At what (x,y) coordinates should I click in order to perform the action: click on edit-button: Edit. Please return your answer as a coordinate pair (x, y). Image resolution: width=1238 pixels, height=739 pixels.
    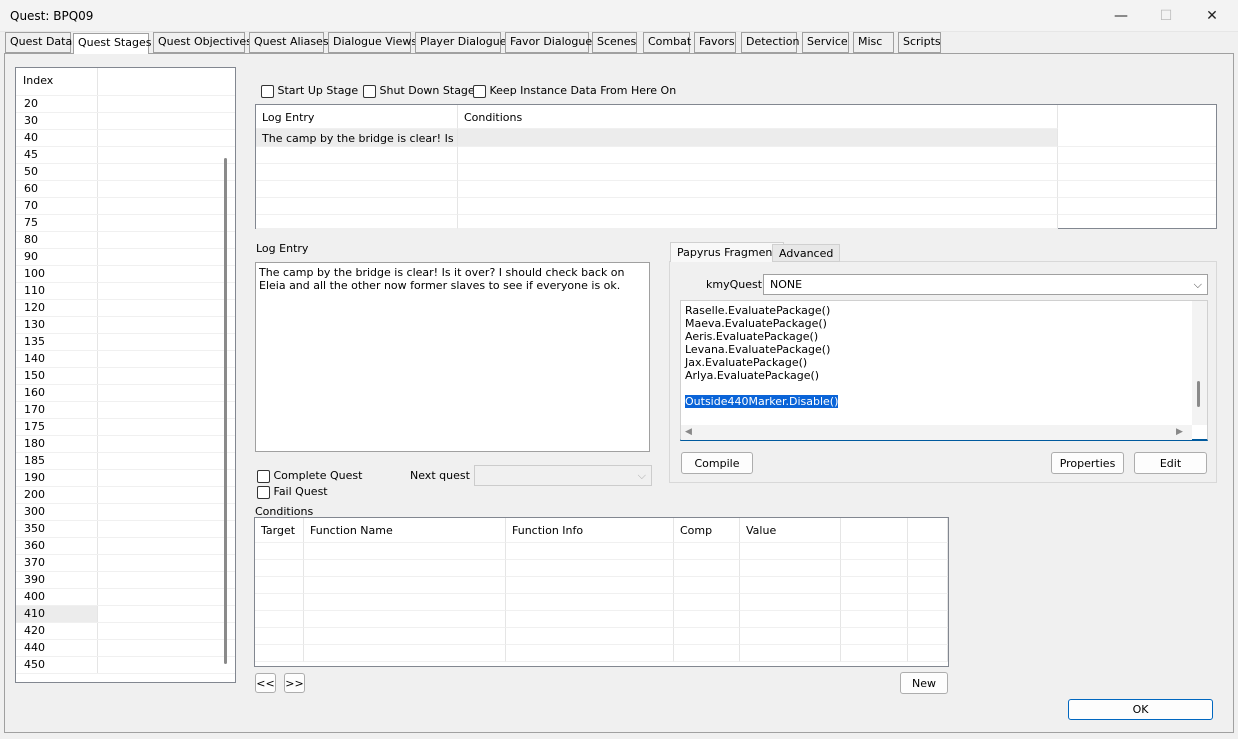
    Looking at the image, I should click on (1170, 463).